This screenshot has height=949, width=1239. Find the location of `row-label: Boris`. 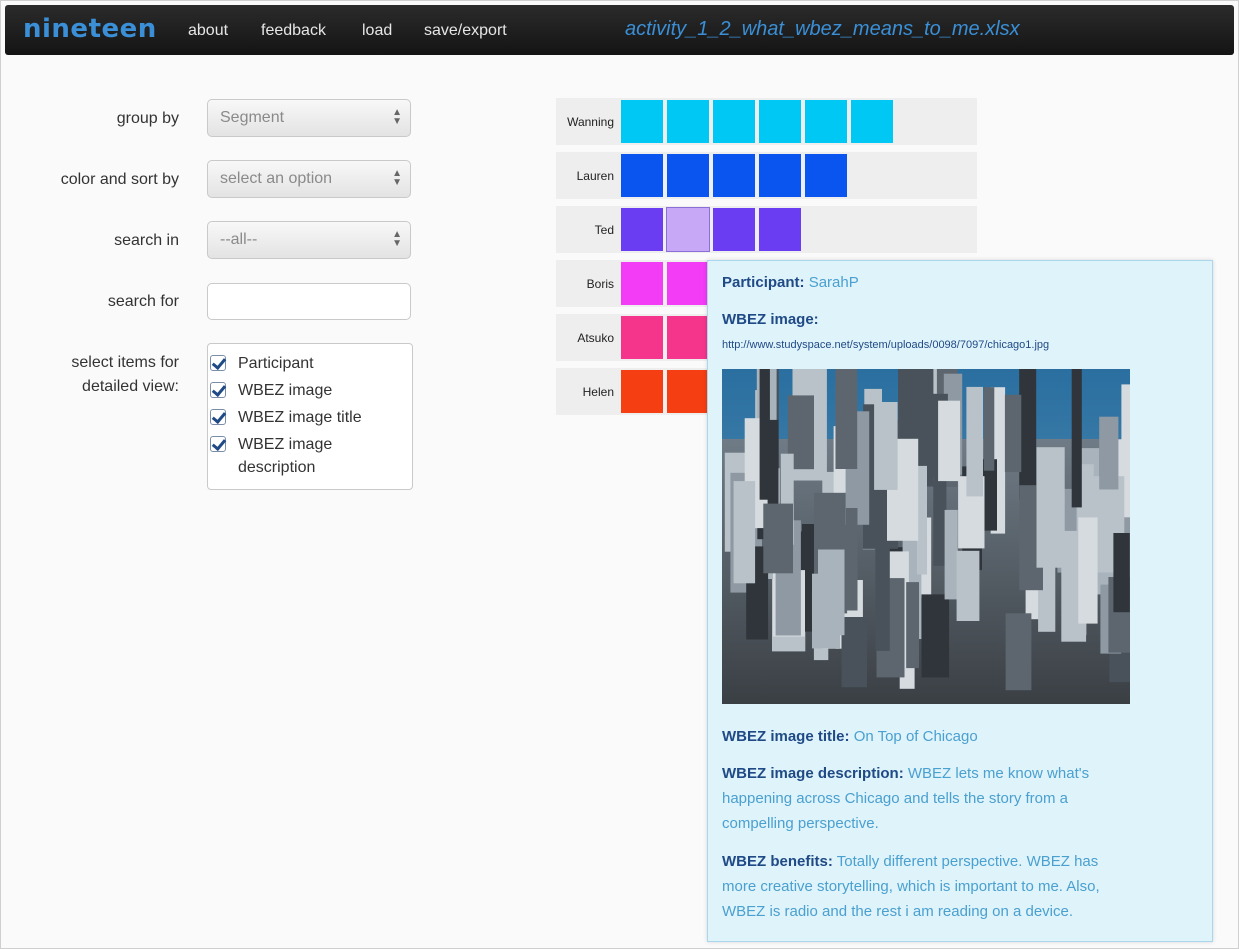

row-label: Boris is located at coordinates (600, 284).